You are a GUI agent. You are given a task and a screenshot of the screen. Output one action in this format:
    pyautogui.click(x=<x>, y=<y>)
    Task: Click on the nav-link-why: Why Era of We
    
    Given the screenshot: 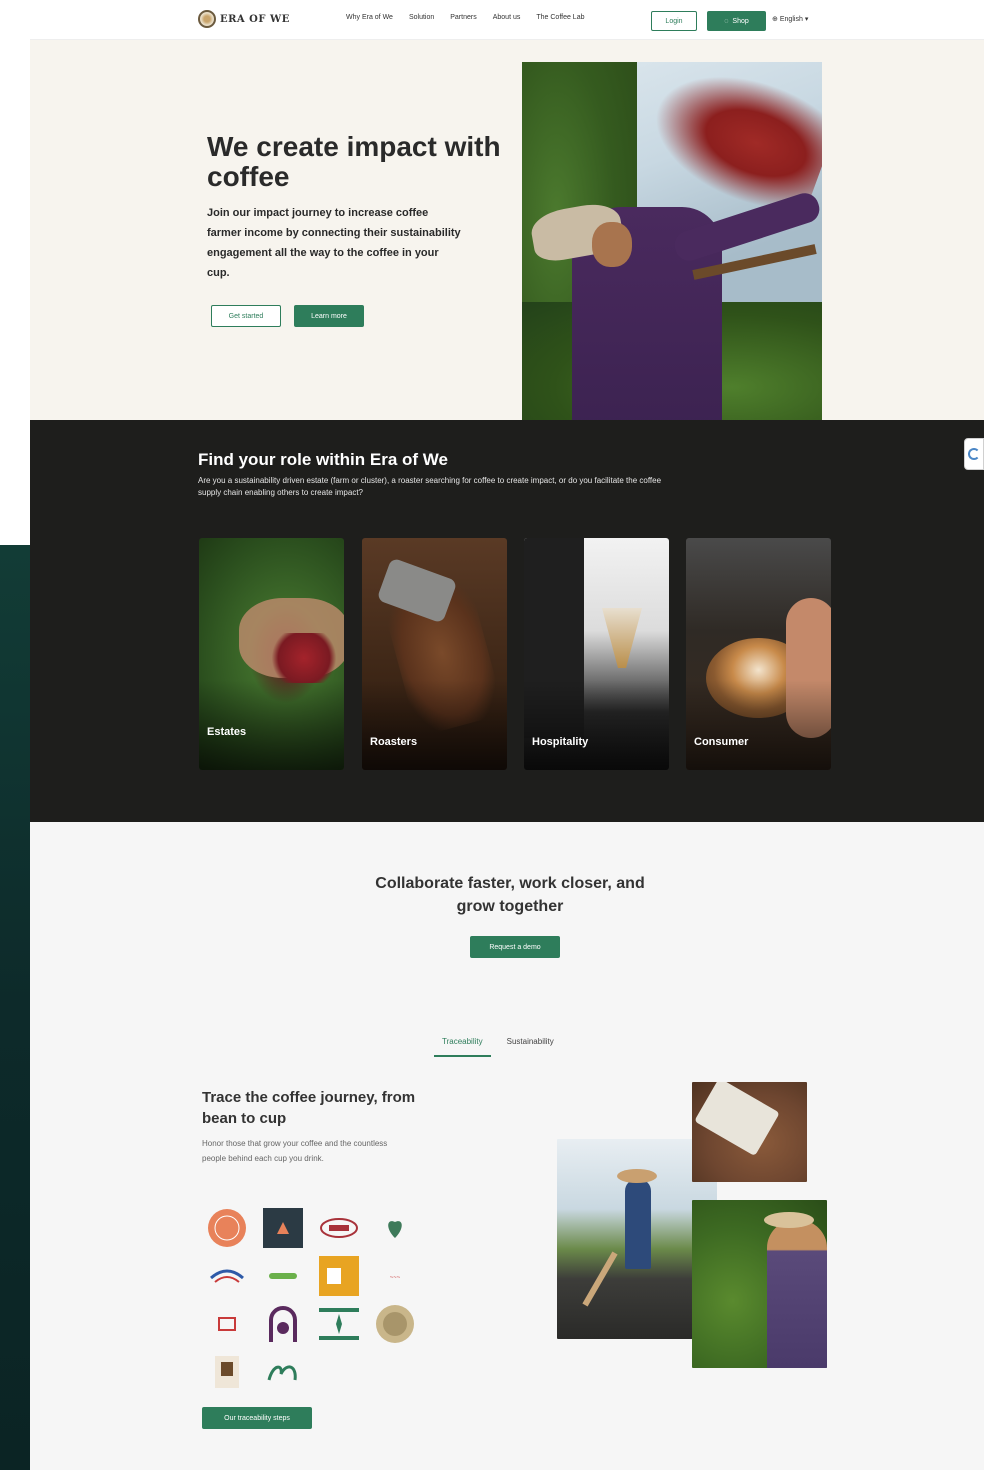 What is the action you would take?
    pyautogui.click(x=369, y=17)
    